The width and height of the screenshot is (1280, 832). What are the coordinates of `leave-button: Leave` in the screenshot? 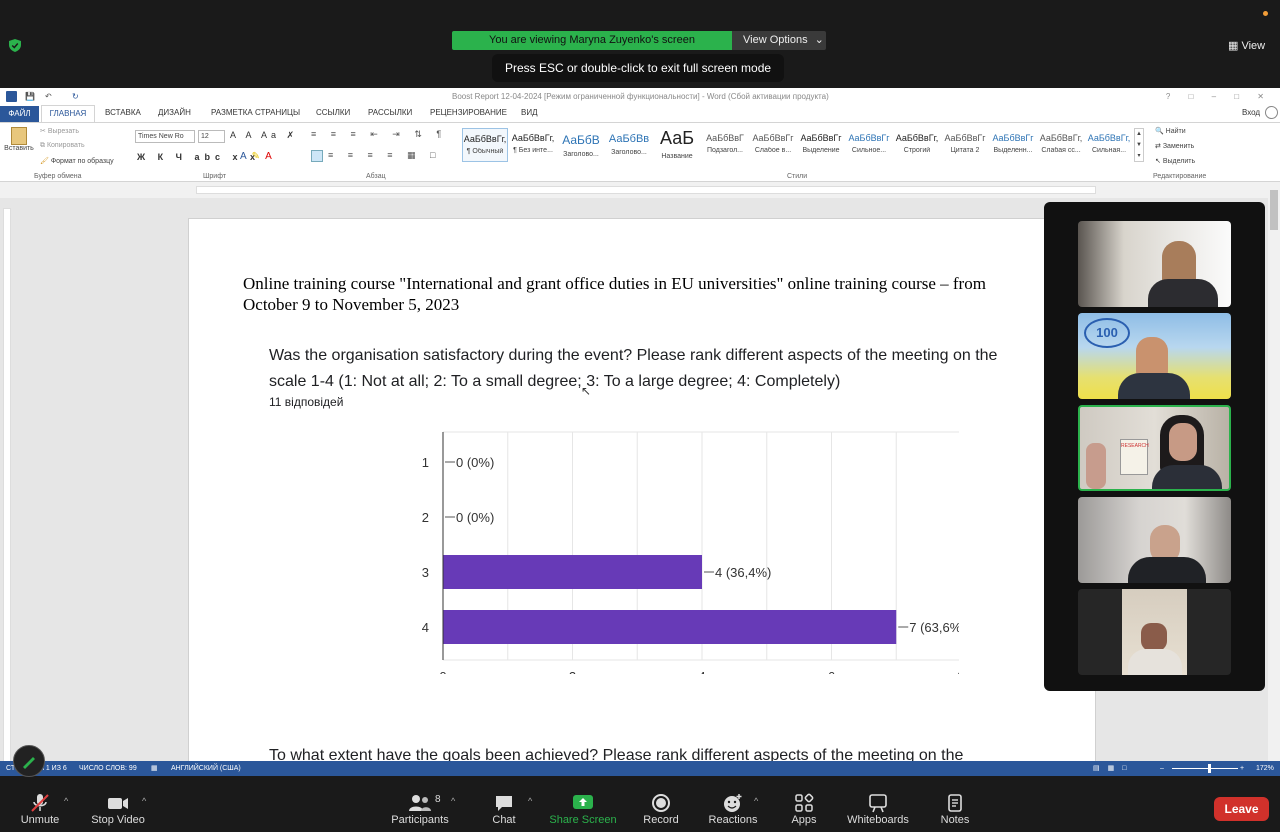 It's located at (1241, 809).